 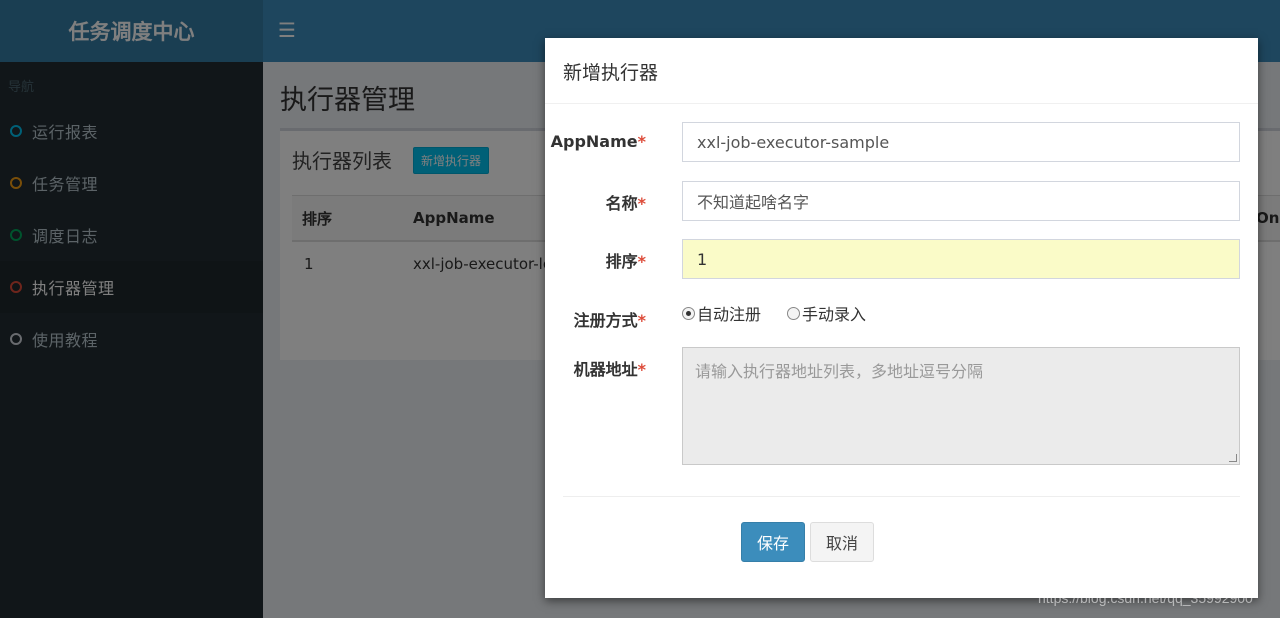 What do you see at coordinates (605, 369) in the screenshot?
I see `label-text: 机器地址` at bounding box center [605, 369].